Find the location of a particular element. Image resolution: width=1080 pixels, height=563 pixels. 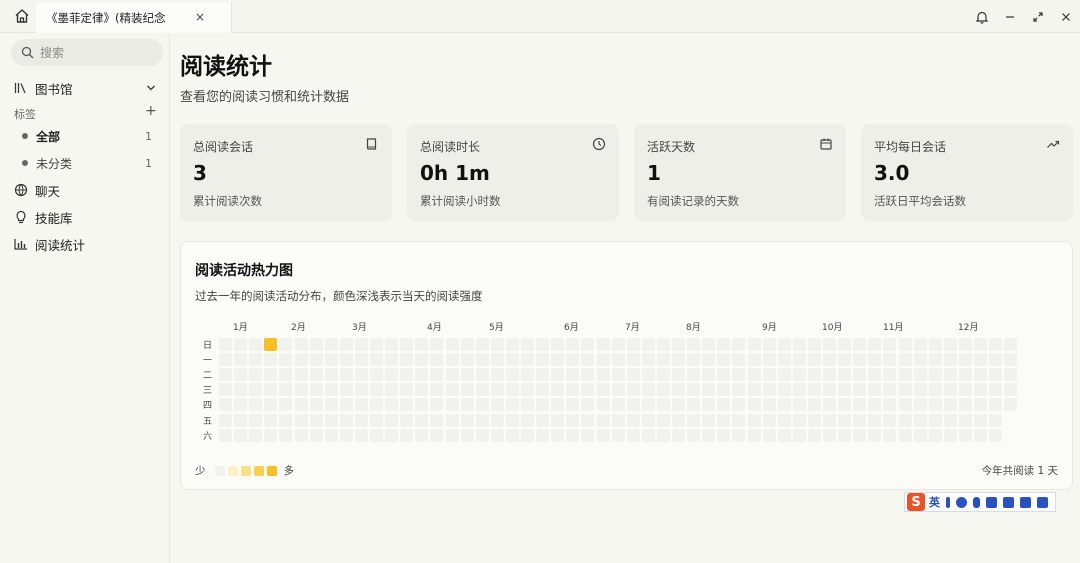

expand-icon is located at coordinates (1038, 16).